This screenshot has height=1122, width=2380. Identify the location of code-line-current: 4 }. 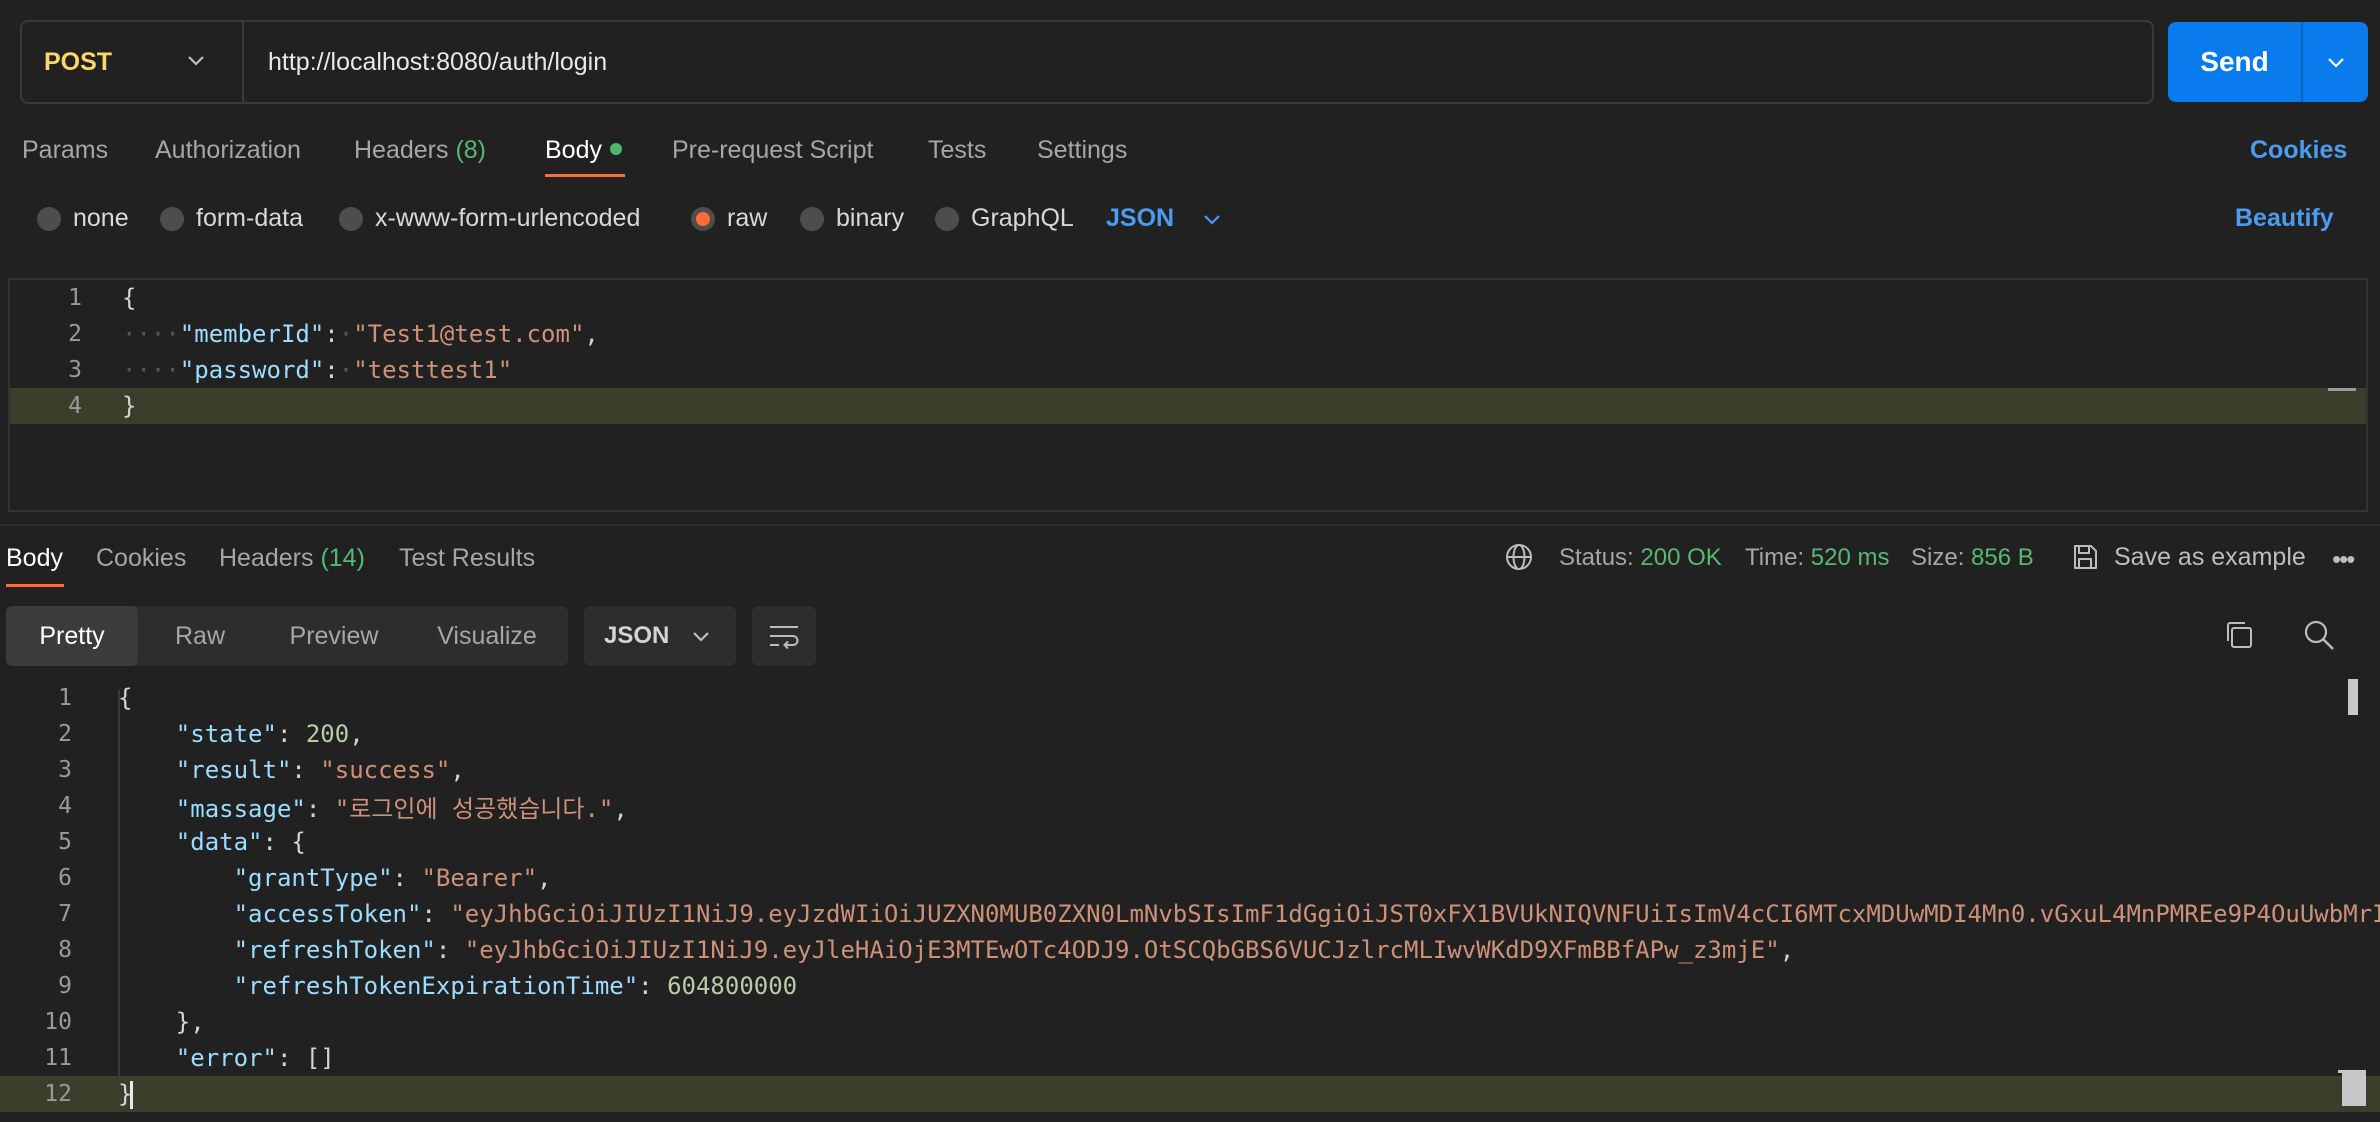
(1188, 406).